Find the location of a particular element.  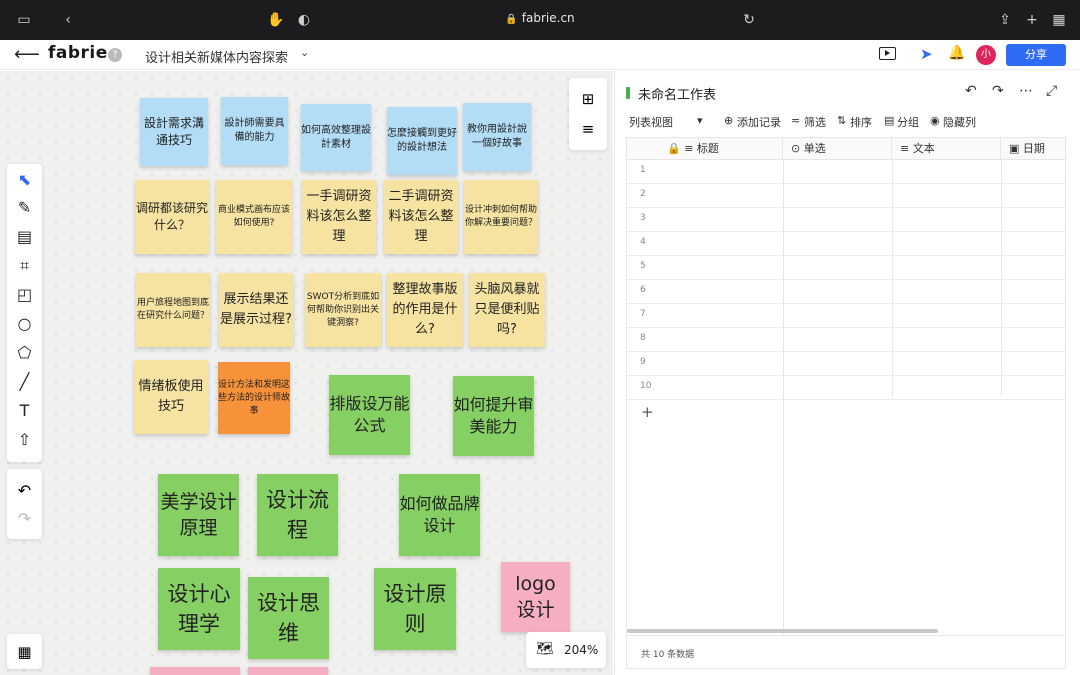

table-row: 9 is located at coordinates (846, 364).